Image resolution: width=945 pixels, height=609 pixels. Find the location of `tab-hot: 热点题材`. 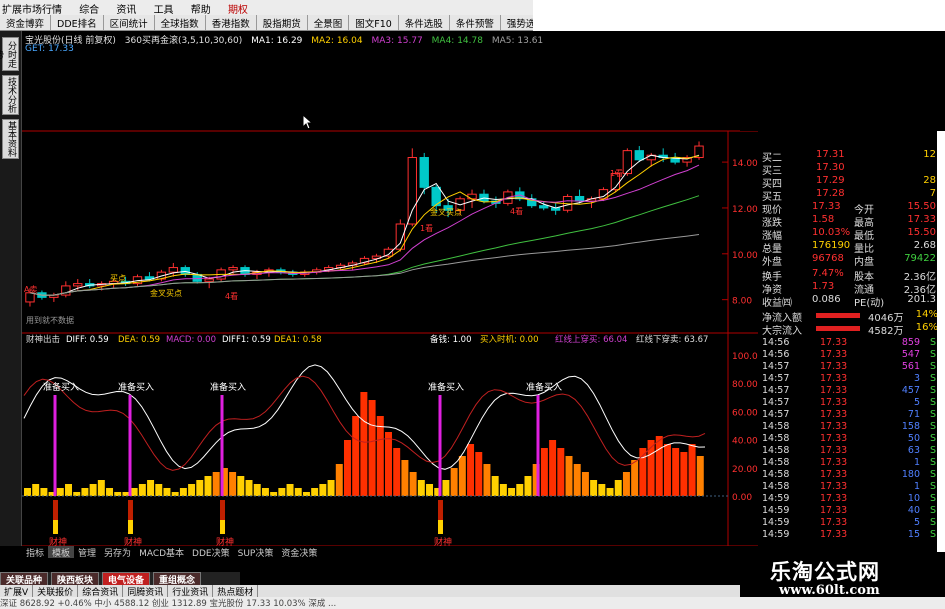

tab-hot: 热点题材 is located at coordinates (236, 591).